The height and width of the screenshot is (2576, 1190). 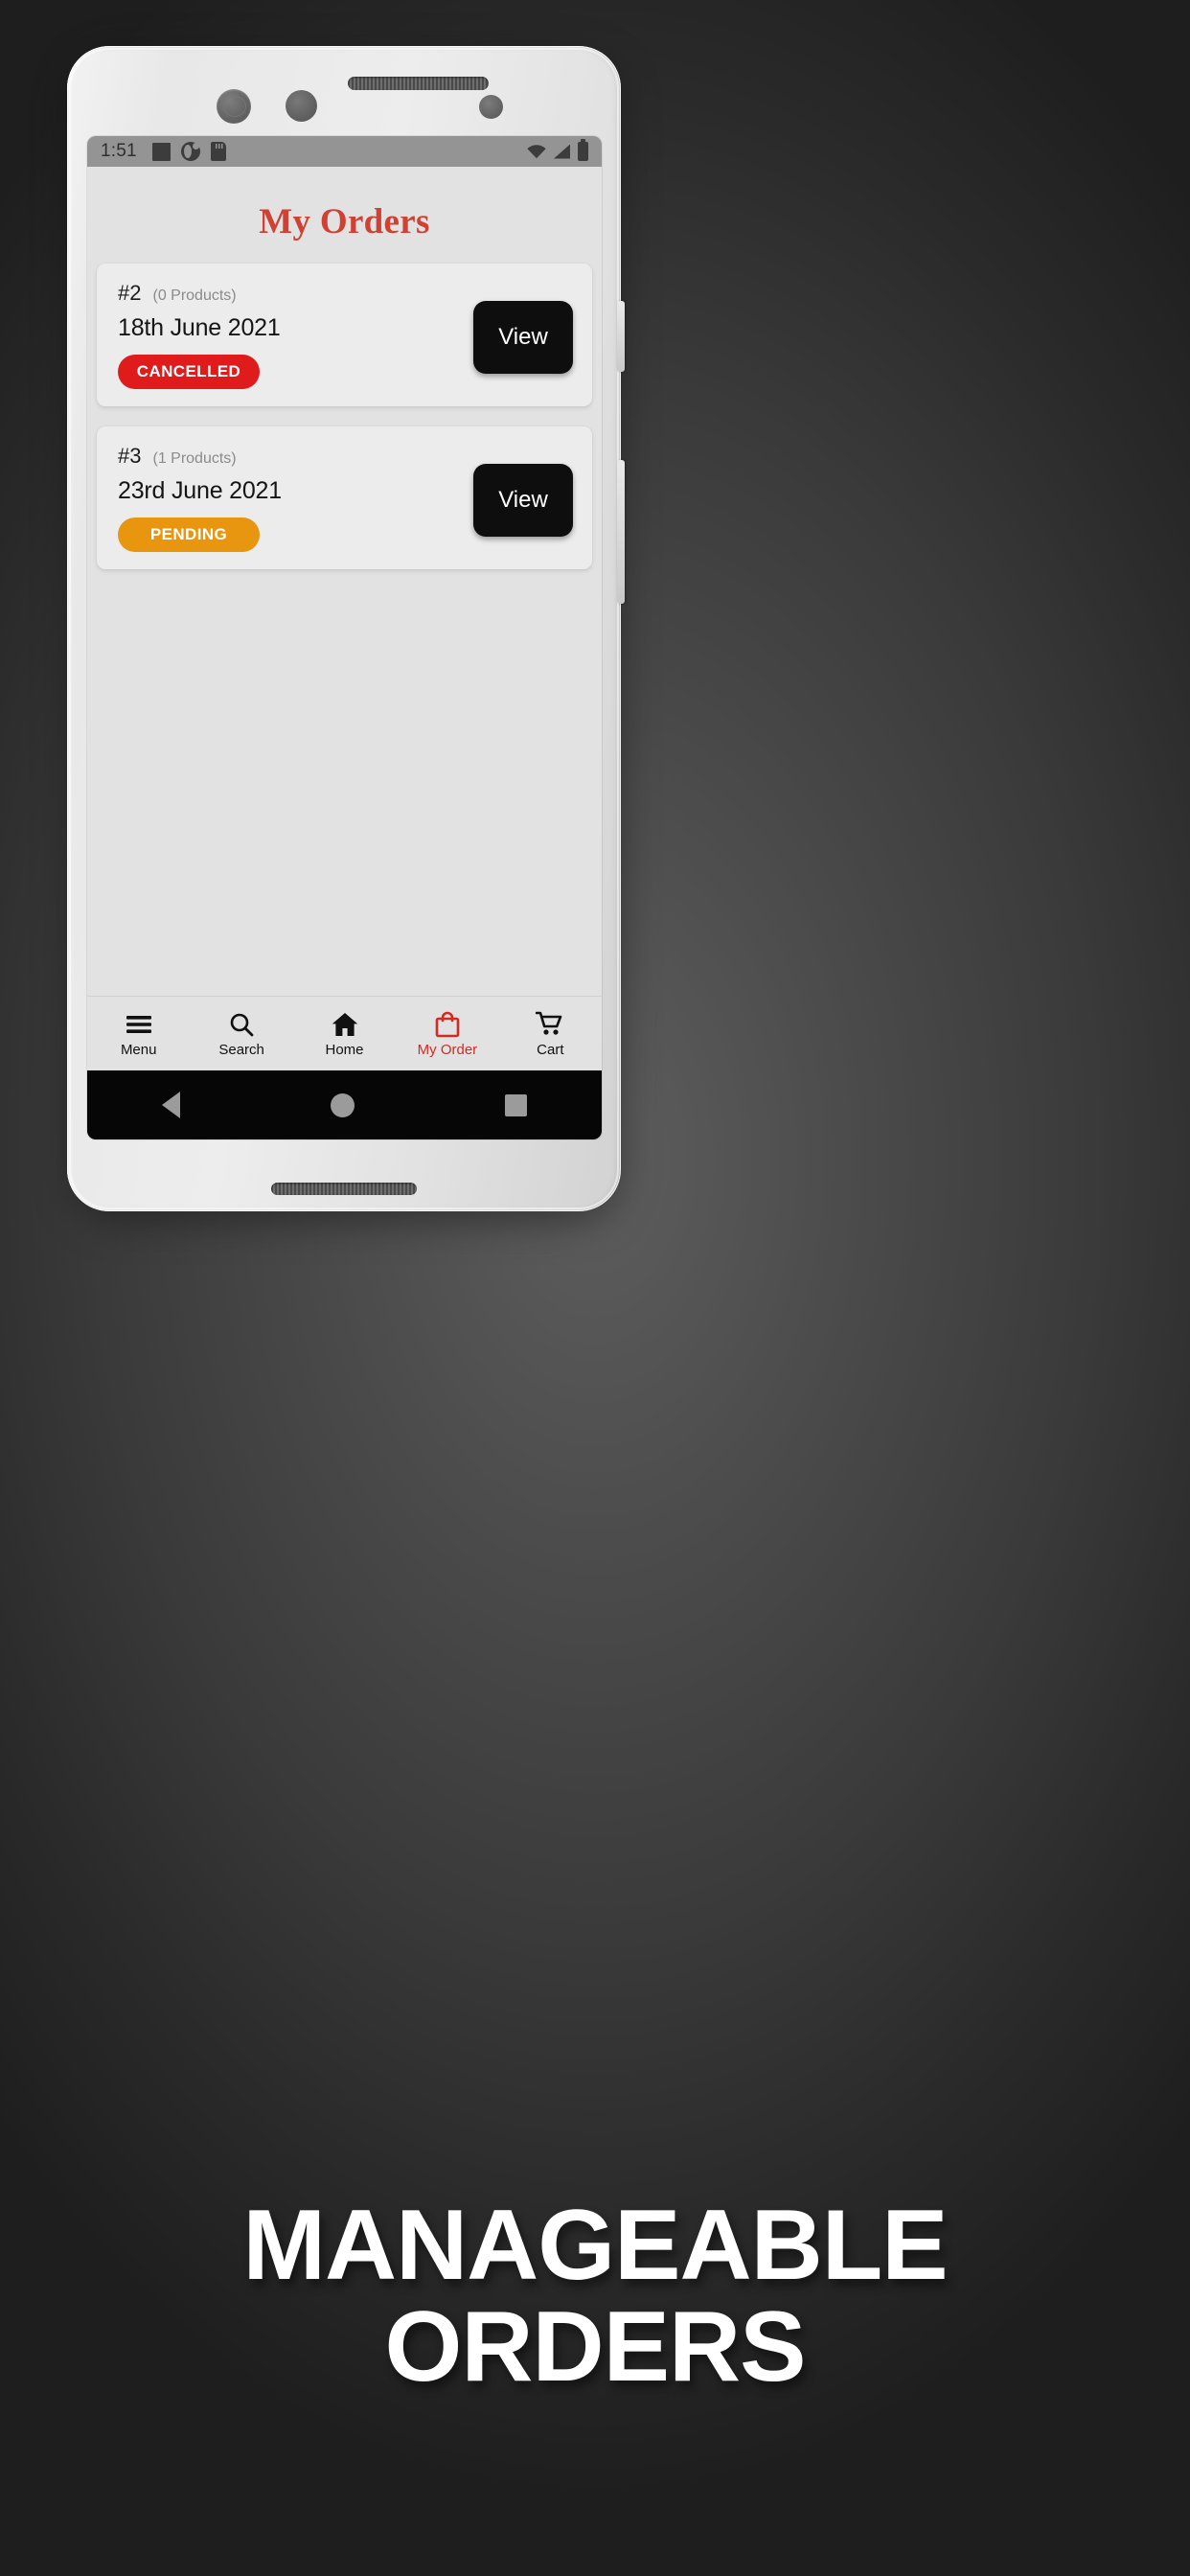 I want to click on hamburger-menu-icon, so click(x=139, y=1024).